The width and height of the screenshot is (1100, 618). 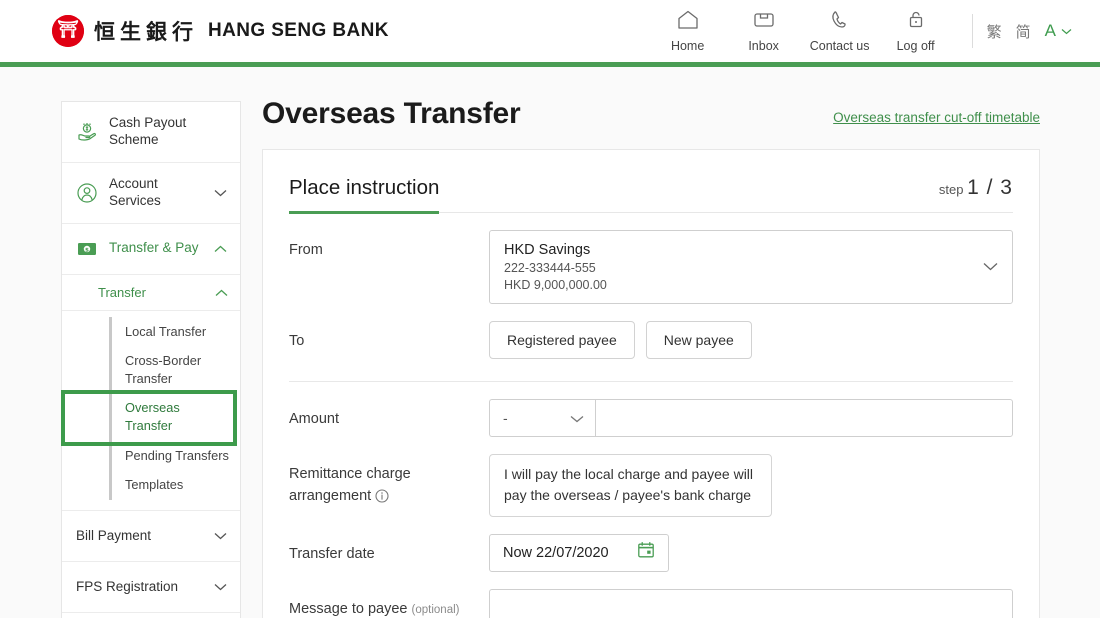 I want to click on from-account-balance: HKD 9,000,000.00, so click(x=555, y=285).